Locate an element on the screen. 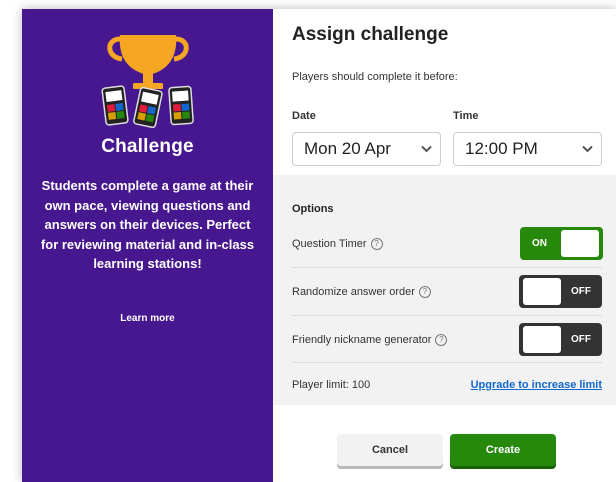 The image size is (616, 482). challenge-title: Challenge is located at coordinates (147, 146).